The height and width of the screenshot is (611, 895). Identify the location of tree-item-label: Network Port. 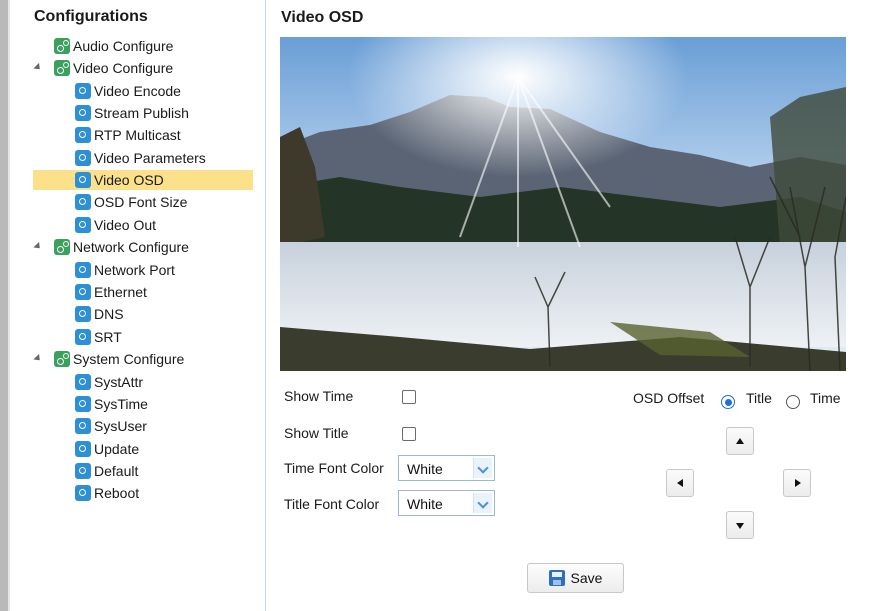
(134, 270).